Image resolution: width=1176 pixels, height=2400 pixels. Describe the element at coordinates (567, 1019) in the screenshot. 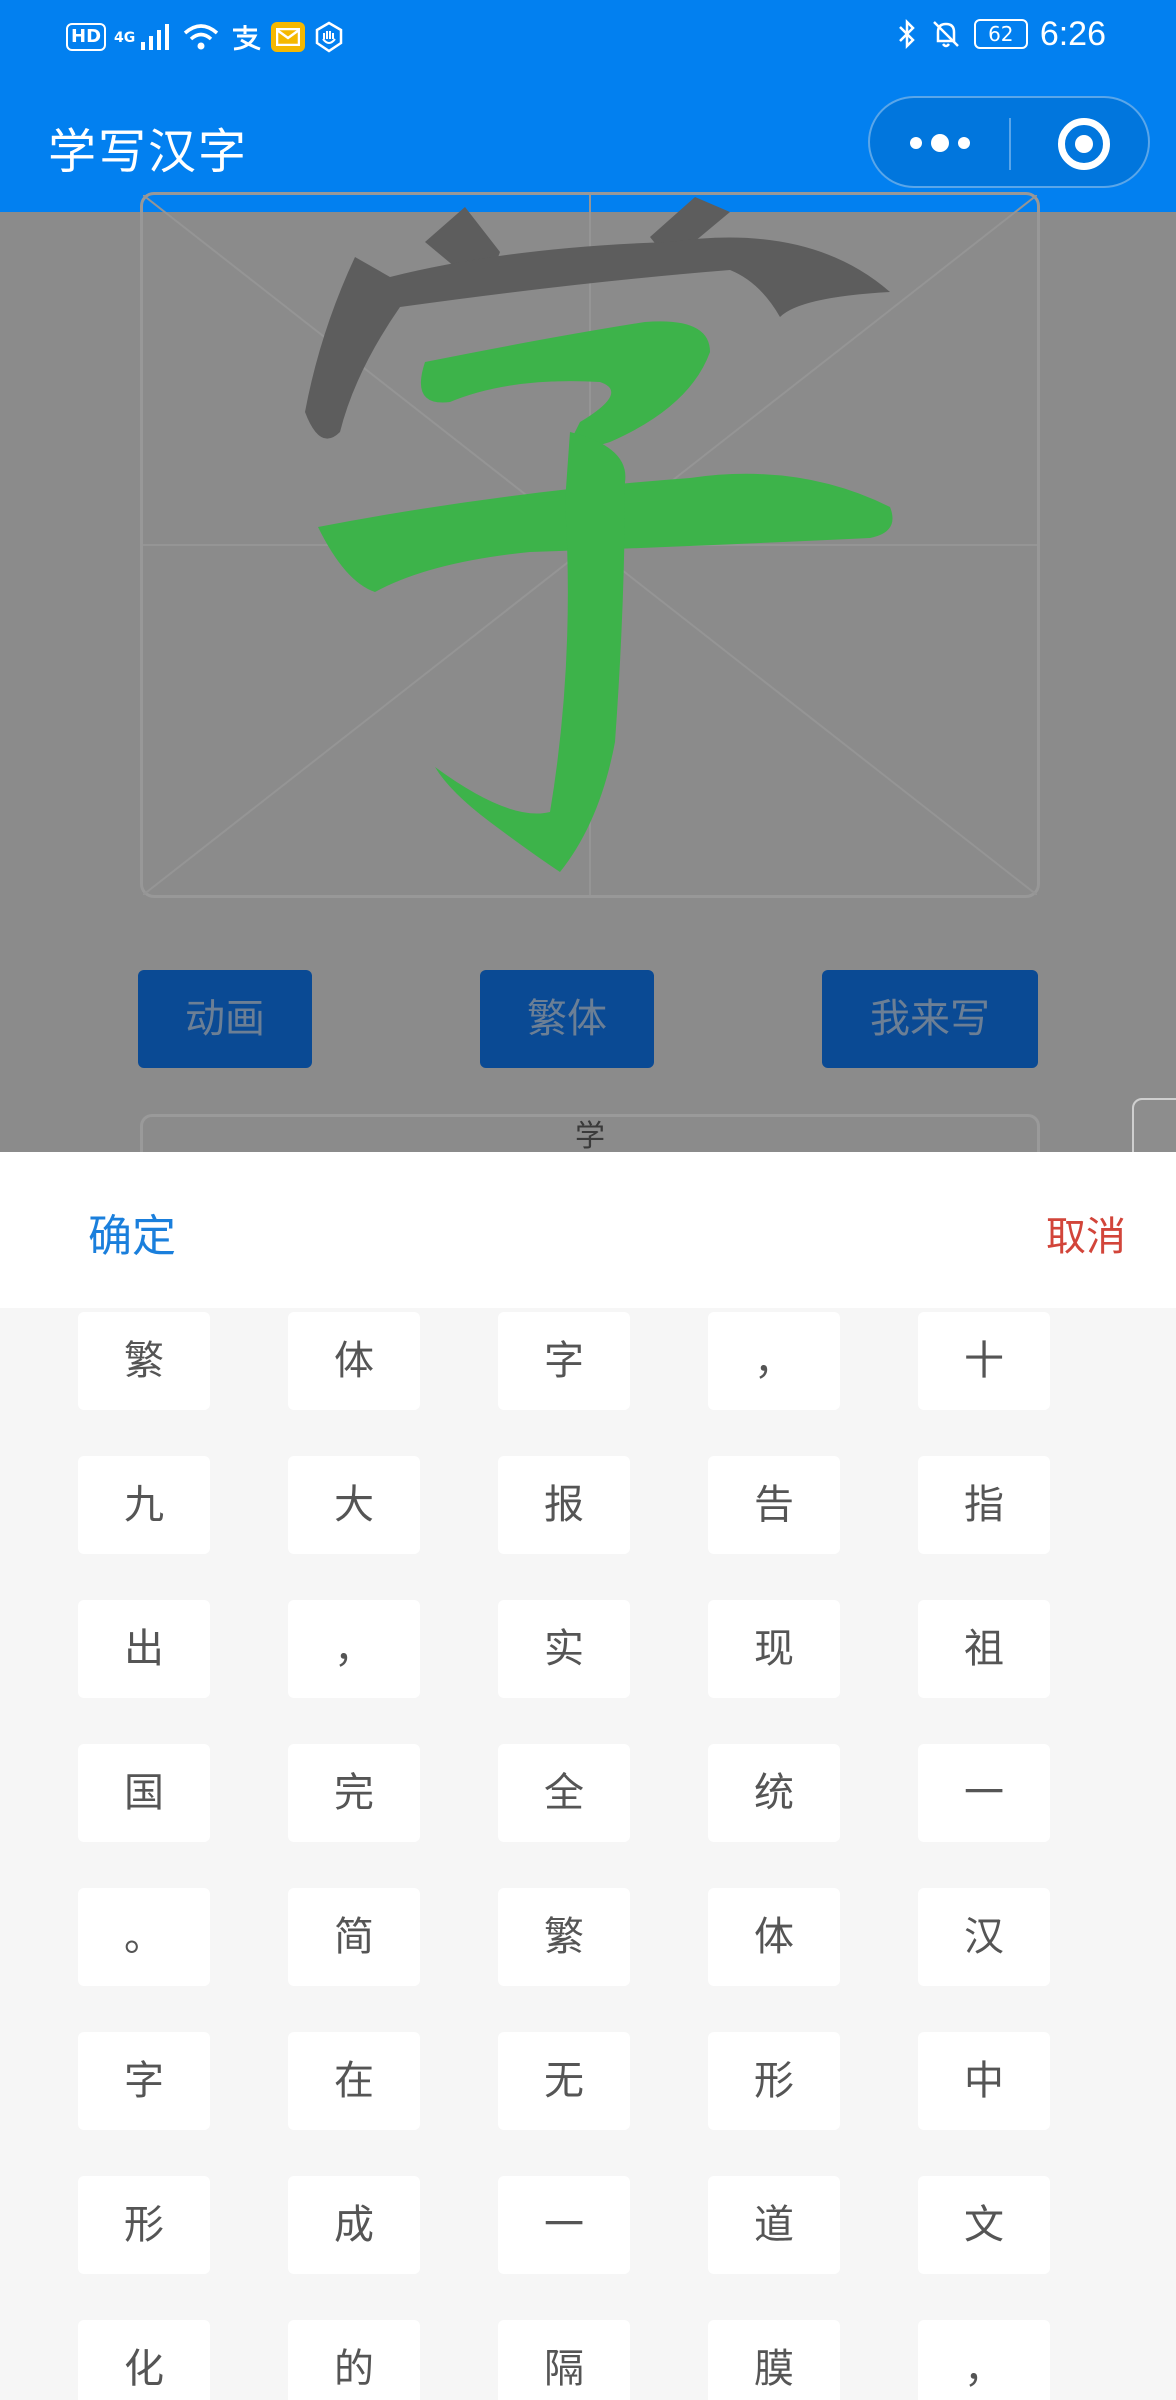

I see `traditional-button: 繁体` at that location.